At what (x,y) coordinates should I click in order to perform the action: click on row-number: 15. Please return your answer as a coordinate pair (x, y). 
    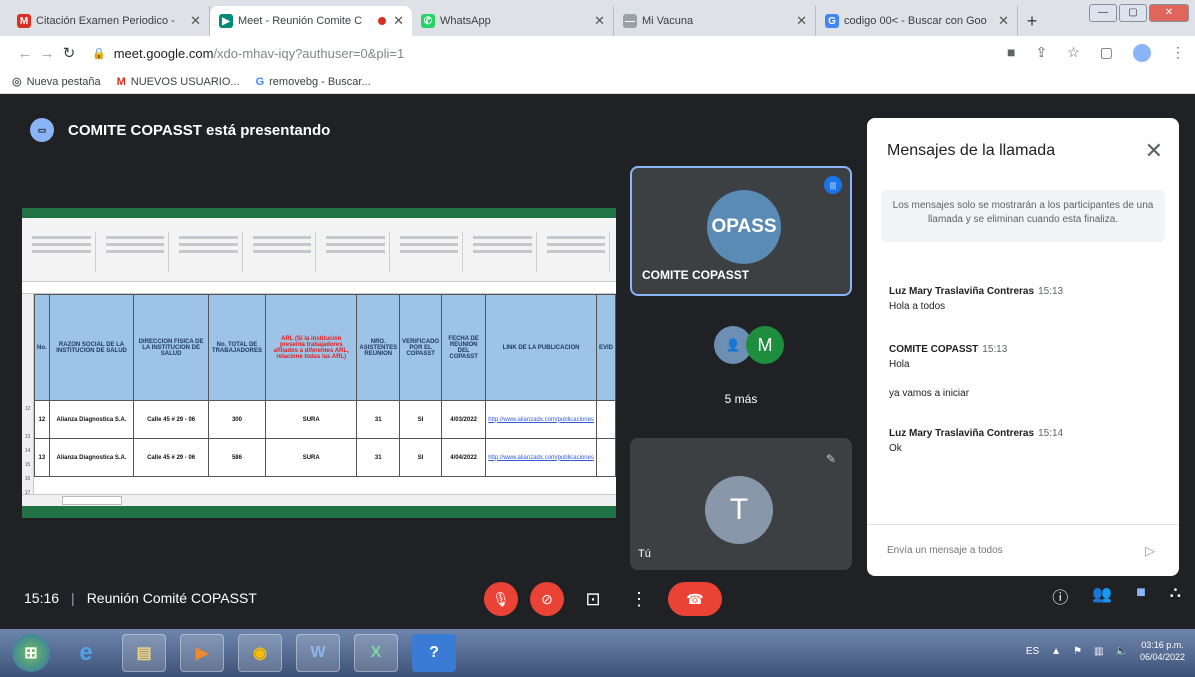
    Looking at the image, I should click on (27, 469).